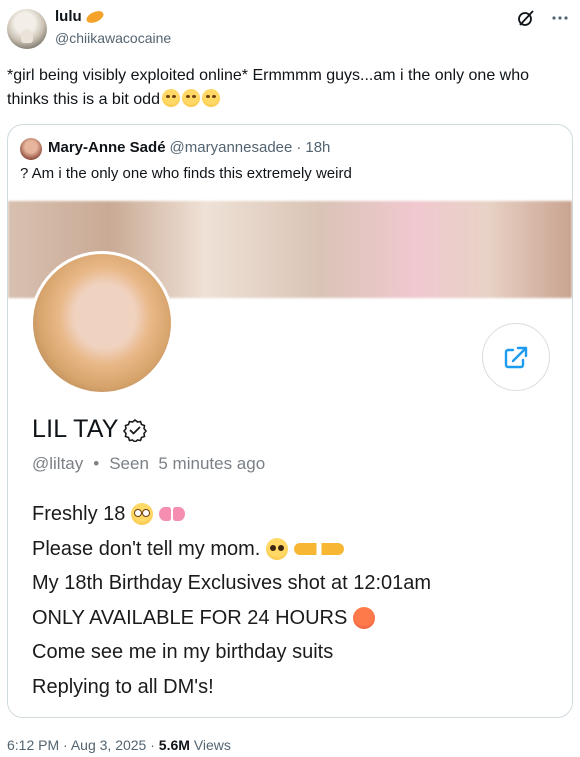 The width and height of the screenshot is (580, 757). Describe the element at coordinates (27, 29) in the screenshot. I see `author-avatar` at that location.